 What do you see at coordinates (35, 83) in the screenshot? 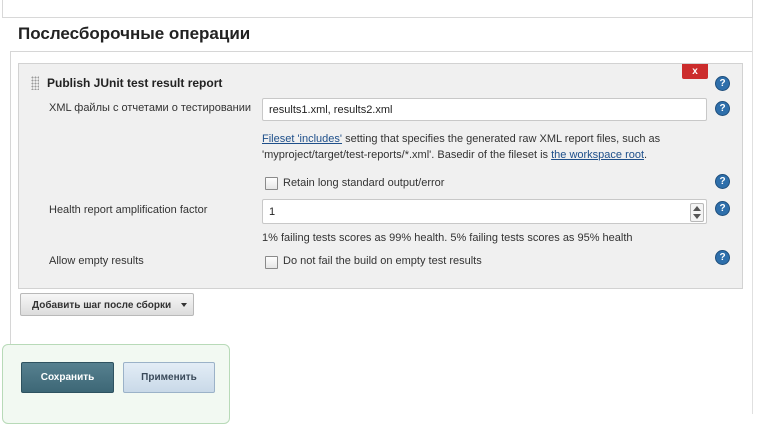
I see `drag-handle-icon` at bounding box center [35, 83].